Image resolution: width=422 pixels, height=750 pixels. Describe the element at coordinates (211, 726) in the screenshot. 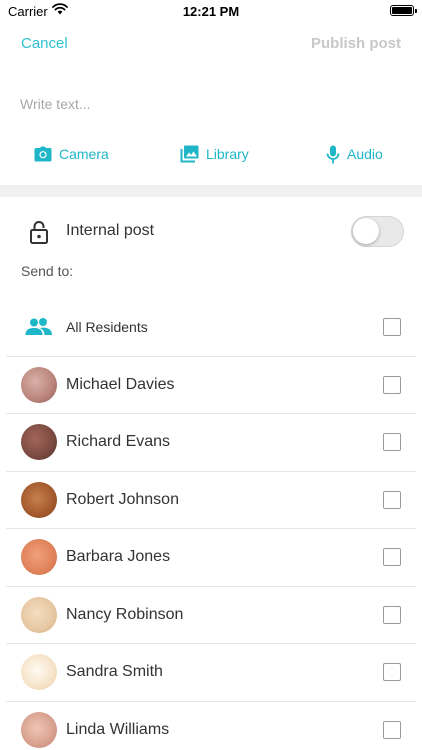

I see `list-item: Linda Williams` at that location.